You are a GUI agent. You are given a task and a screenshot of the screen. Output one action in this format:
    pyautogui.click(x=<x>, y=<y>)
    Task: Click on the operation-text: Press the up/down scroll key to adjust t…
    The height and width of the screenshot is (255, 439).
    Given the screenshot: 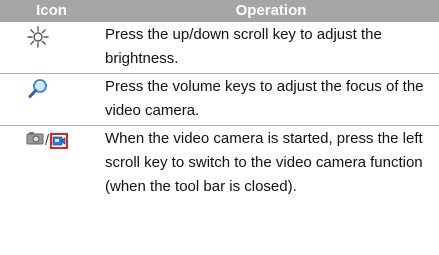 What is the action you would take?
    pyautogui.click(x=243, y=46)
    